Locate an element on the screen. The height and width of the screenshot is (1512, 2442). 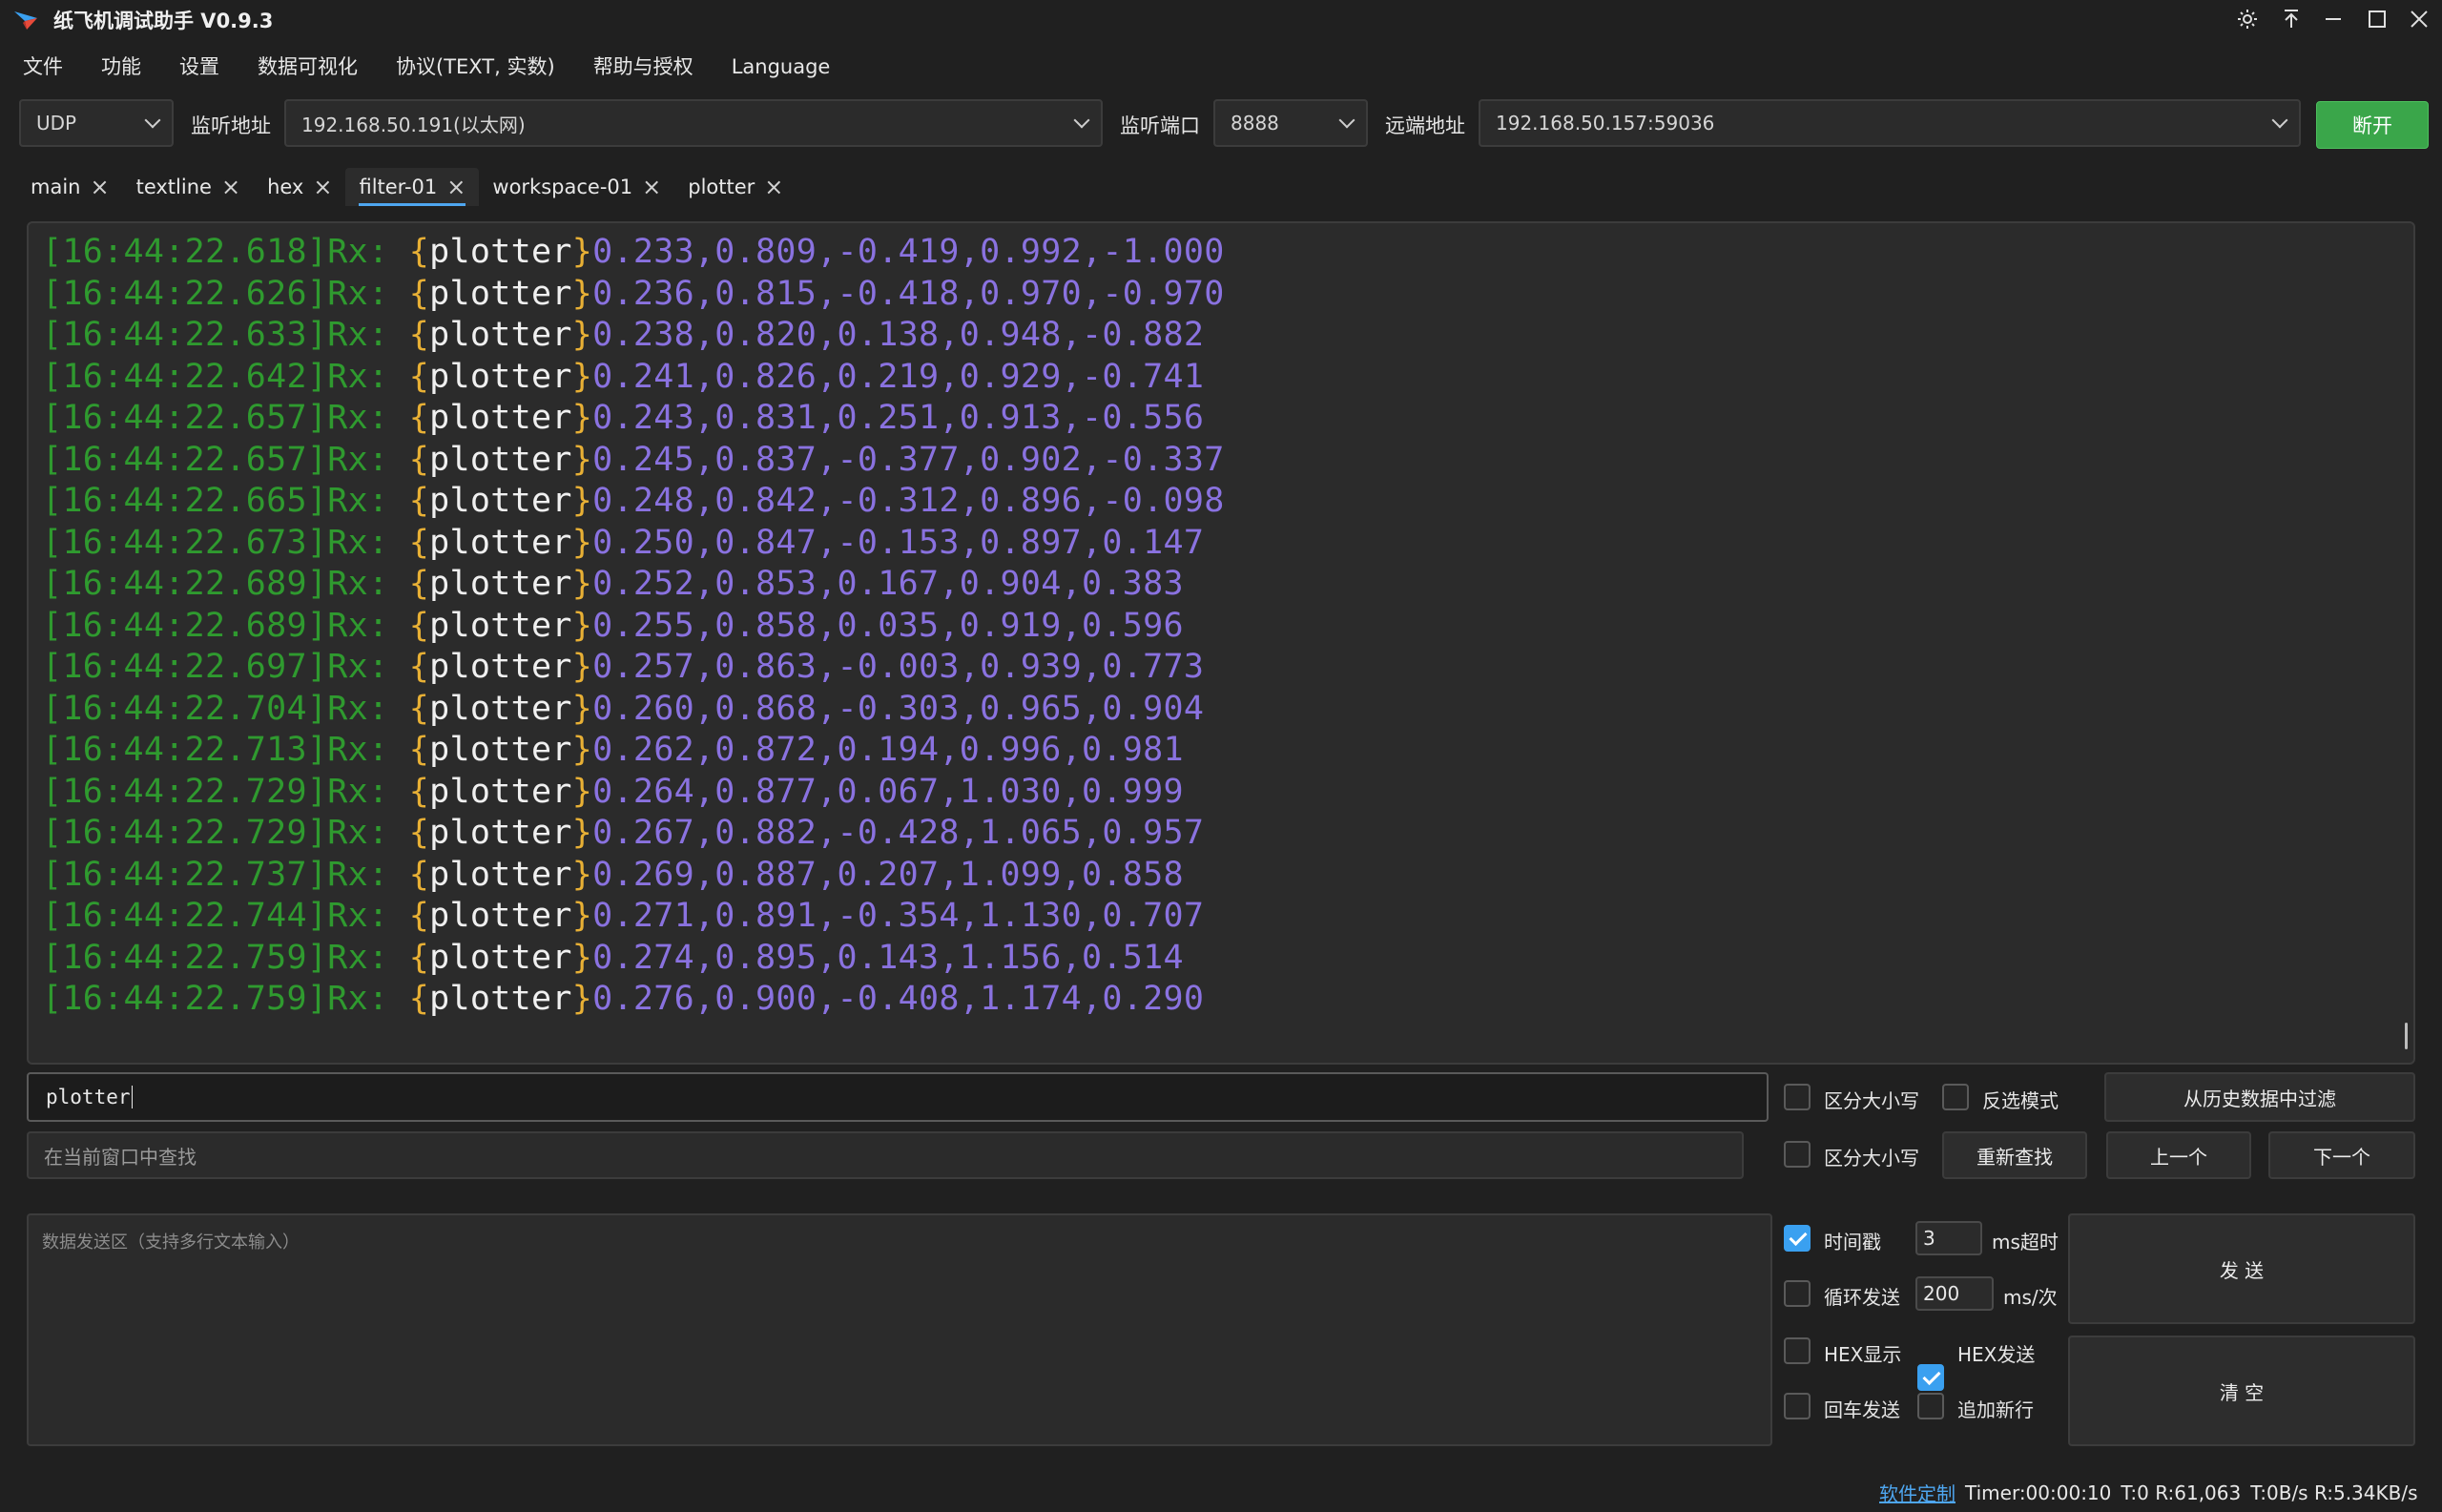
log-values: 0.248,0.842,-0.312,0.896,-0.098 is located at coordinates (908, 501).